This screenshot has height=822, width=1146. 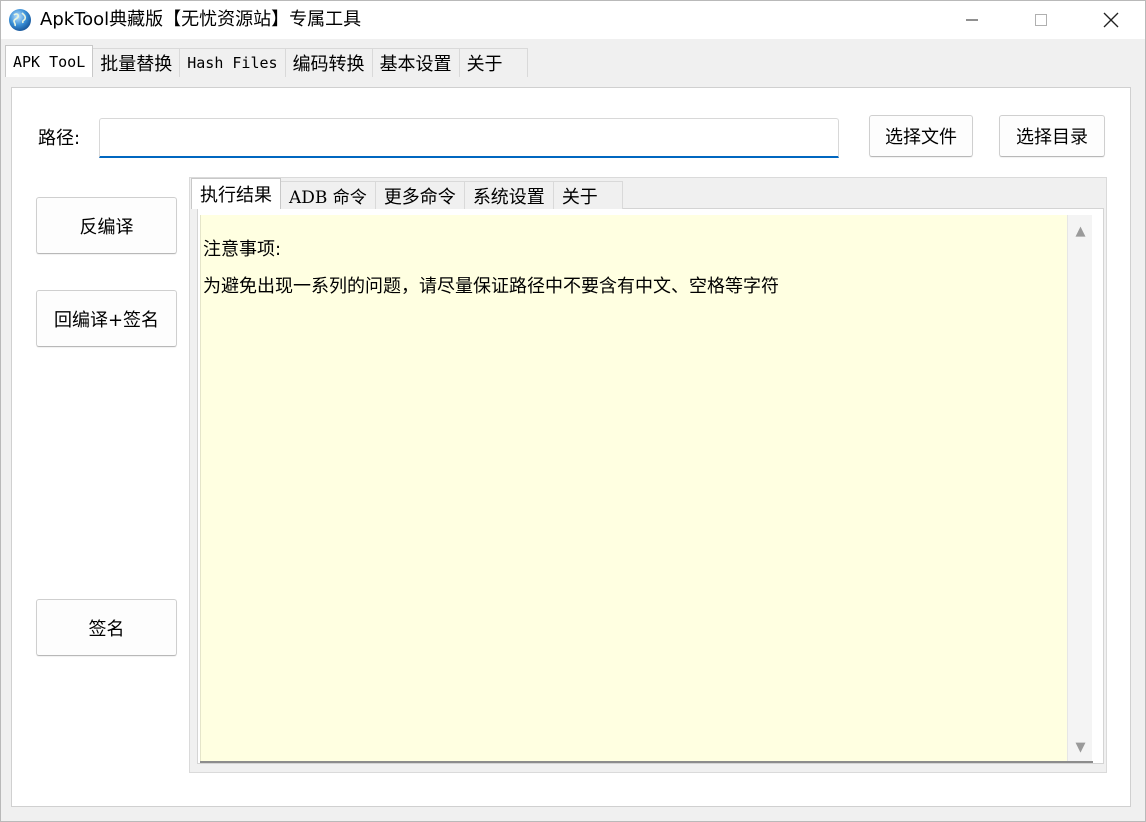 What do you see at coordinates (469, 138) in the screenshot?
I see `path-input` at bounding box center [469, 138].